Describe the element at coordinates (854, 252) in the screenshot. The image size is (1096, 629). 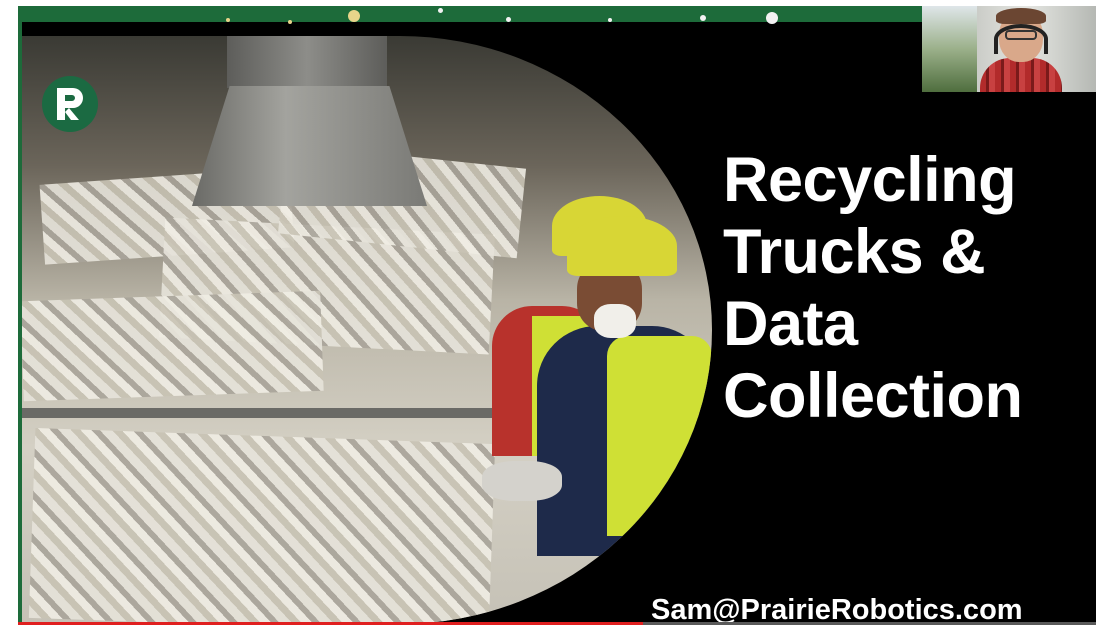
I see `title-line: Trucks &` at that location.